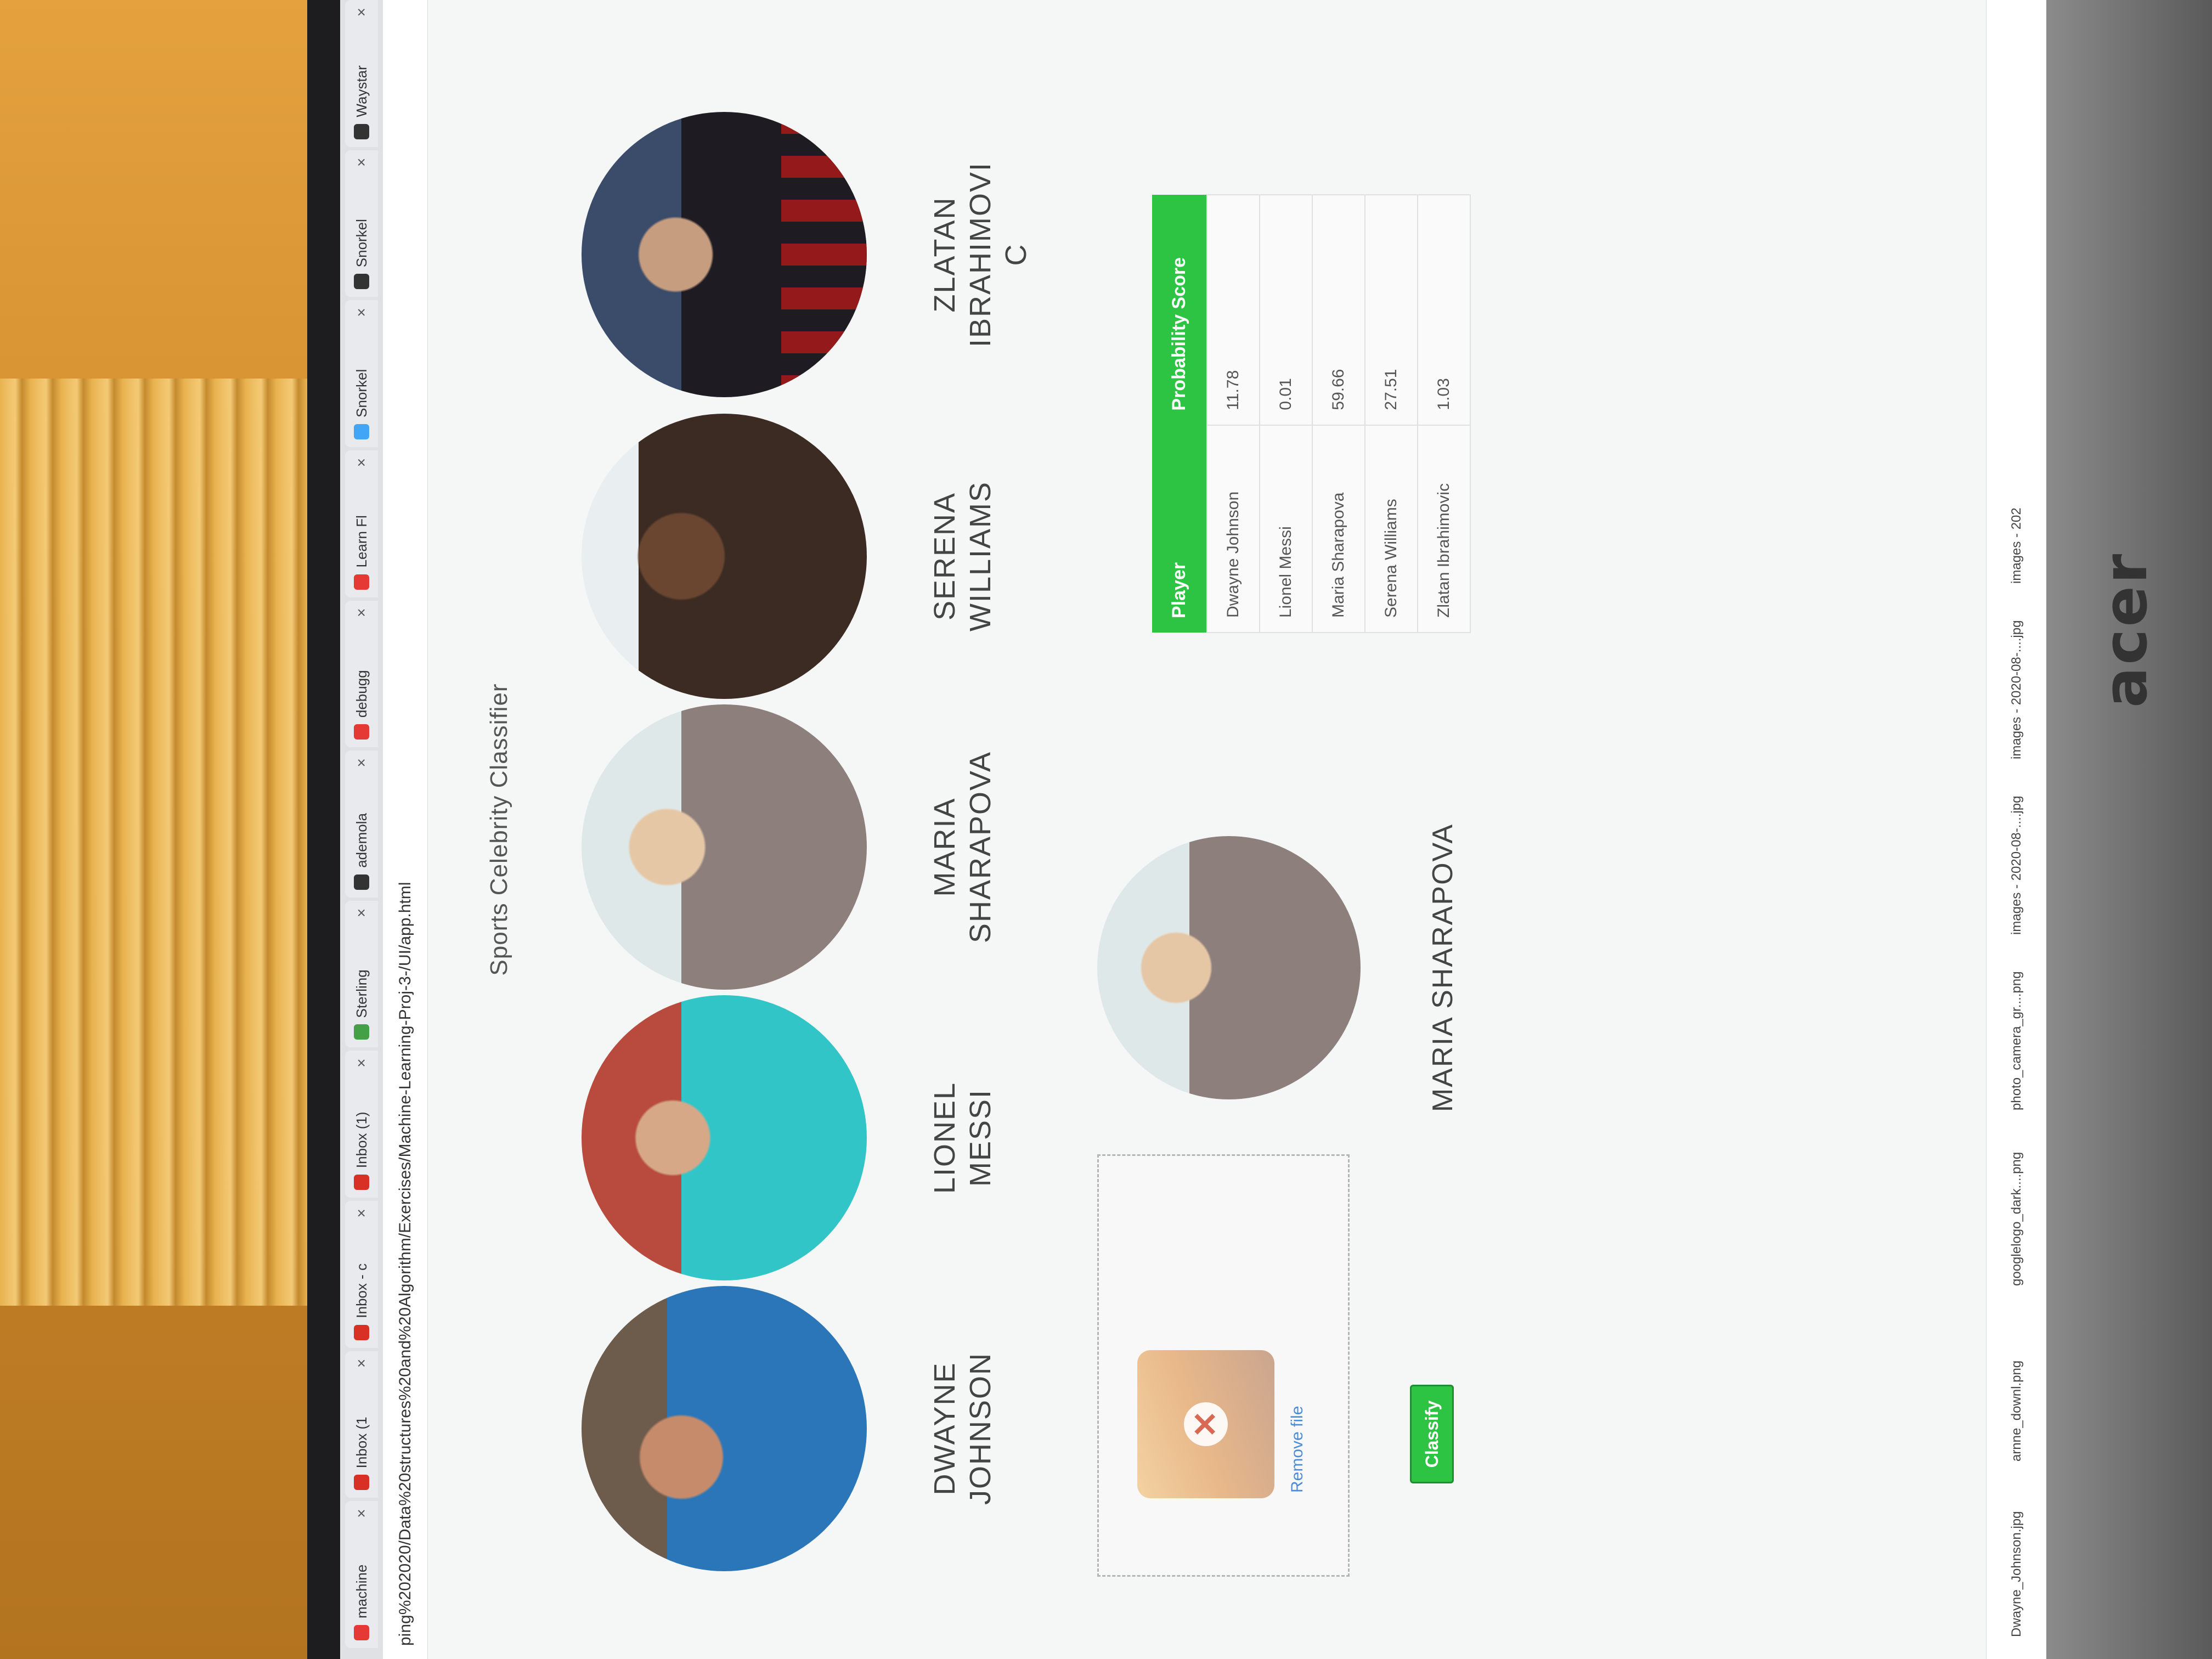 The width and height of the screenshot is (2212, 1659). Describe the element at coordinates (2016, 1379) in the screenshot. I see `download-item: arnne_downl.png` at that location.